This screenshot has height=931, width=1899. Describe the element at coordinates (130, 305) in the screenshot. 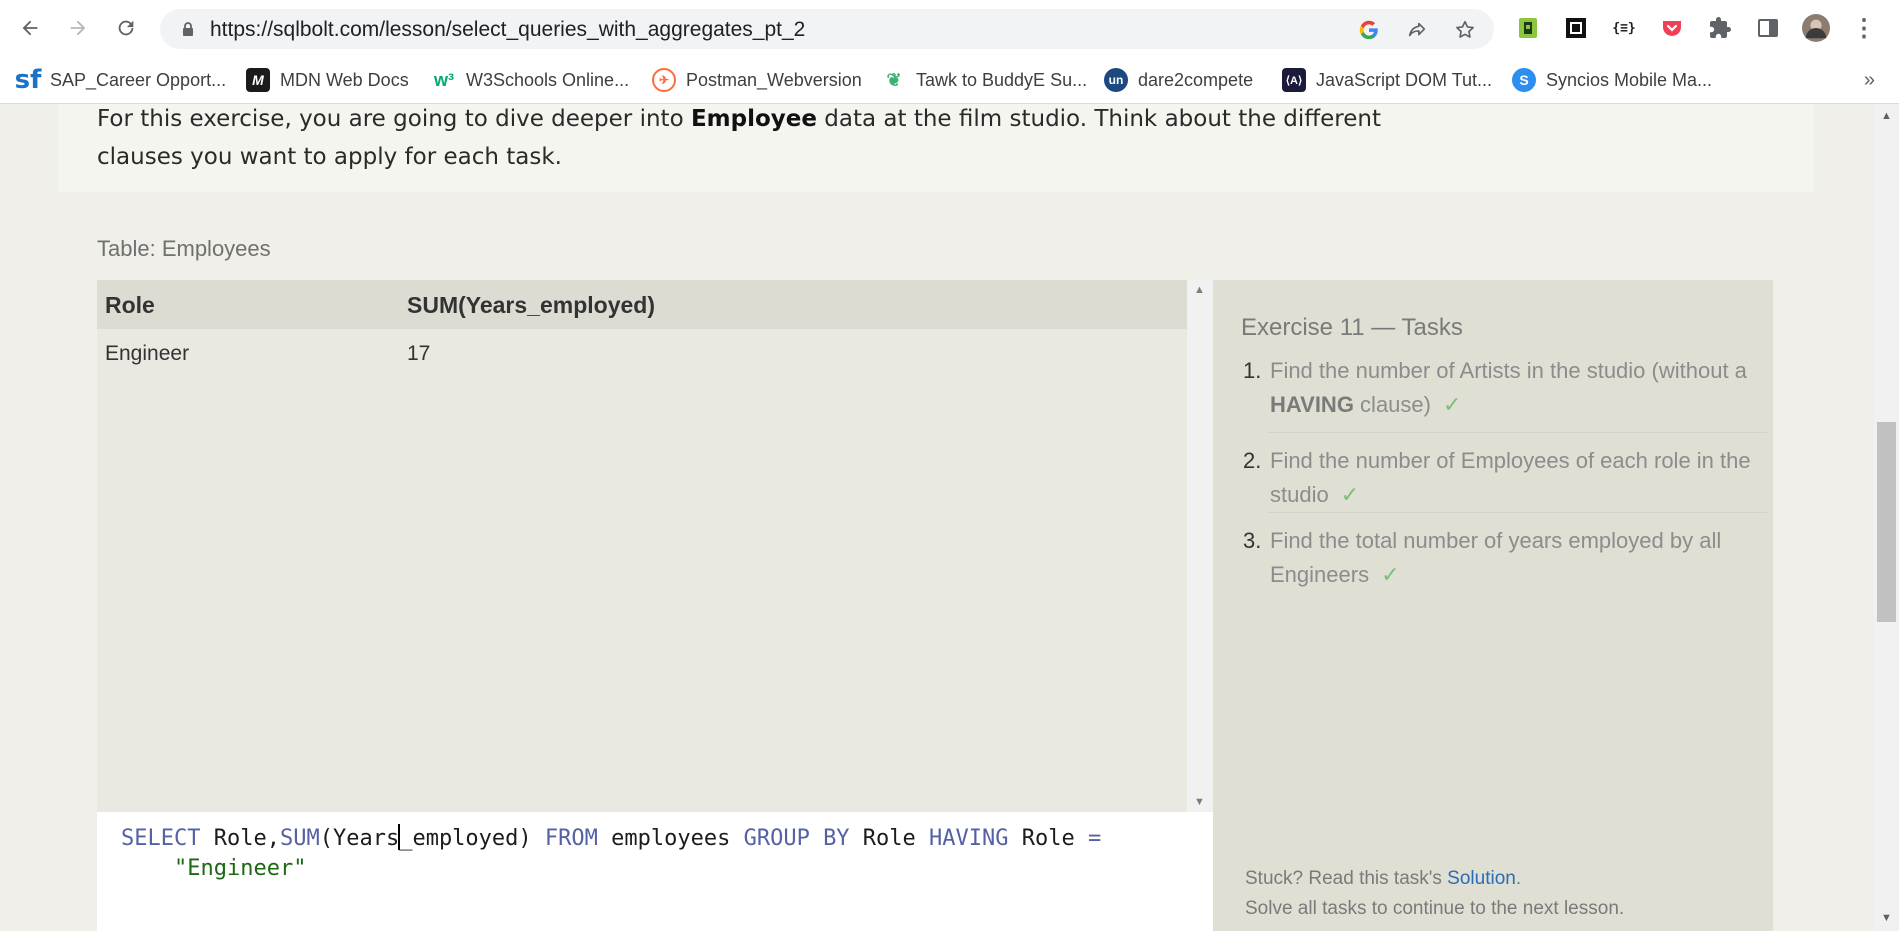

I see `column-header: Role` at that location.